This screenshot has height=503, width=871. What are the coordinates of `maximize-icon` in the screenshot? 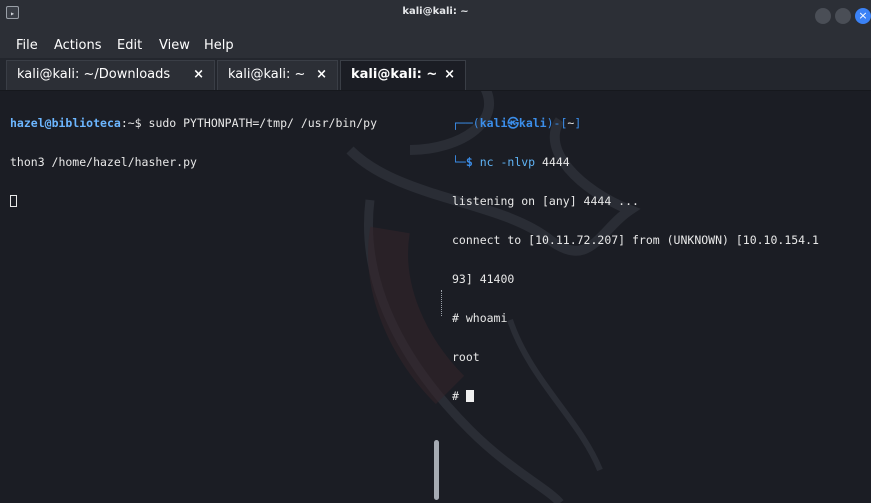 It's located at (843, 16).